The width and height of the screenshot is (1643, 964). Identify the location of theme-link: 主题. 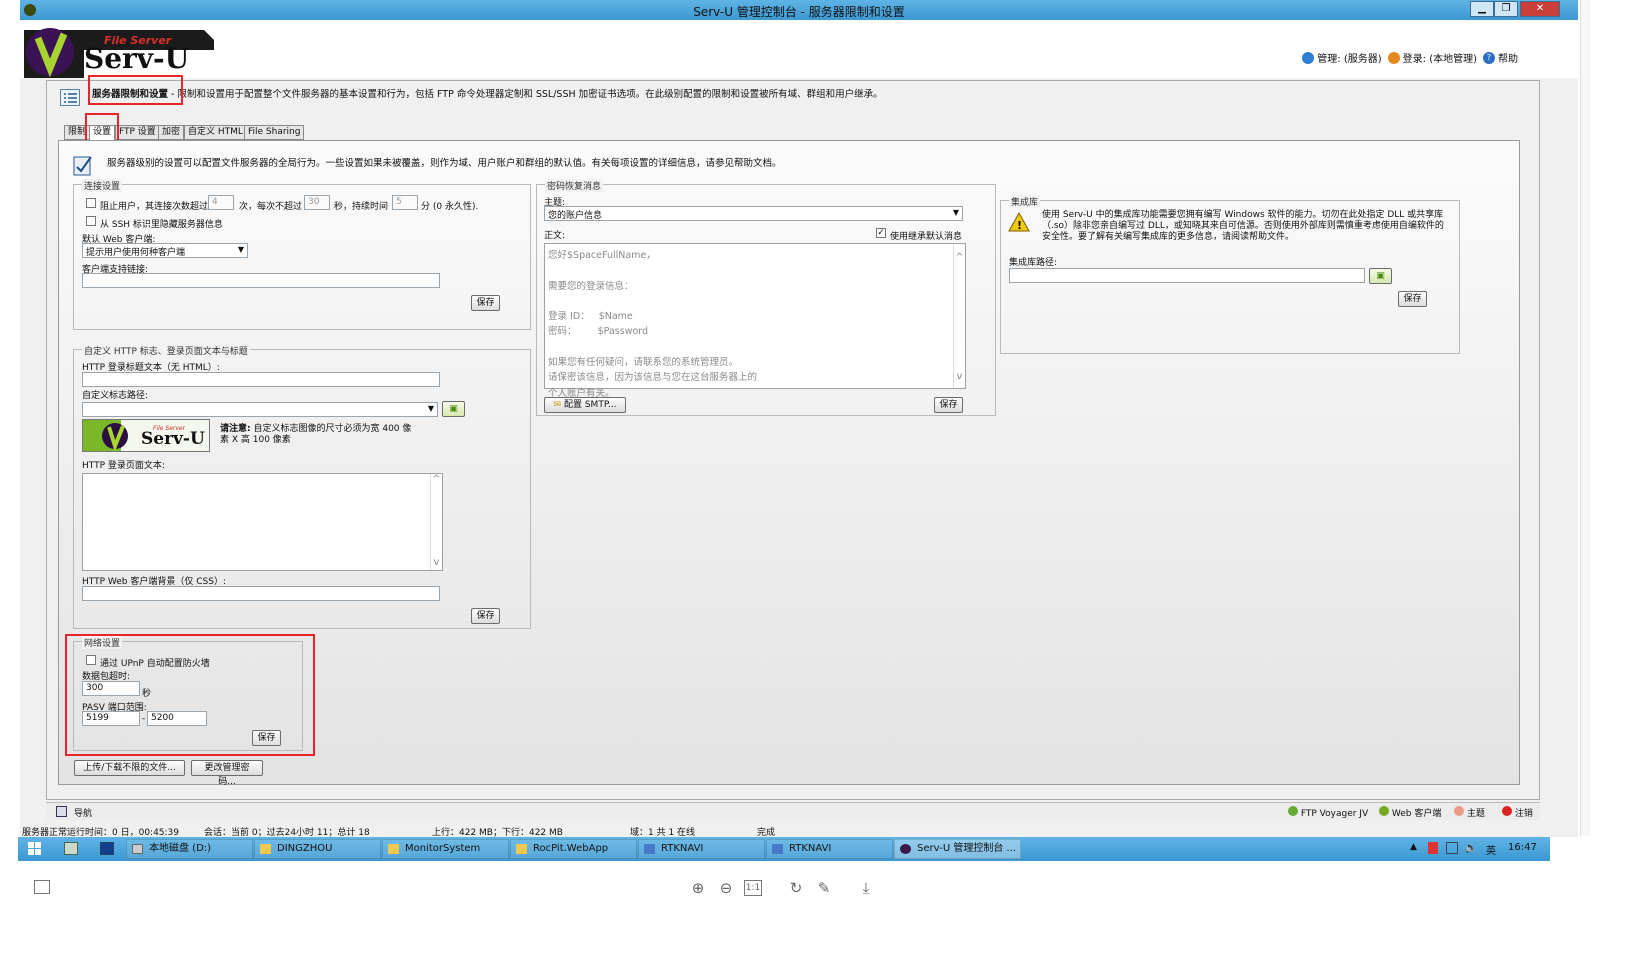
(1469, 812).